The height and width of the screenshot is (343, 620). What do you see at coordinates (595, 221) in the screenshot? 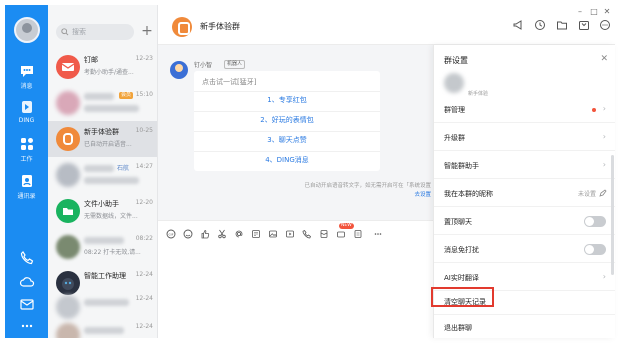
I see `pin-chat-toggle` at bounding box center [595, 221].